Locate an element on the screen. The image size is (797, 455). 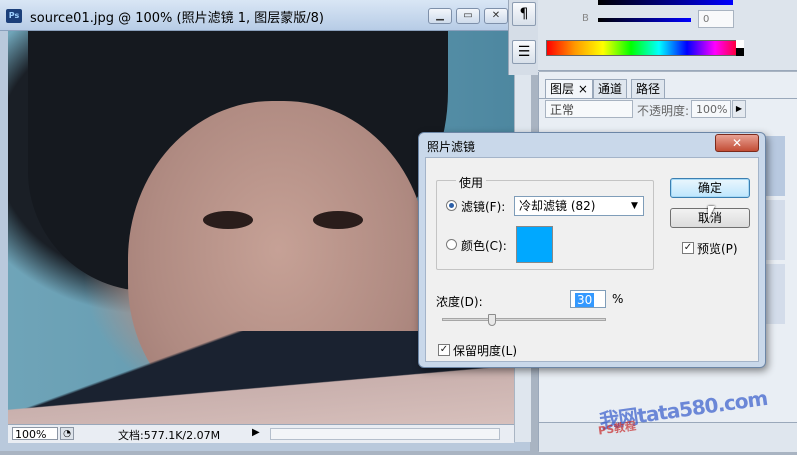
density-value: 30 is located at coordinates (585, 300).